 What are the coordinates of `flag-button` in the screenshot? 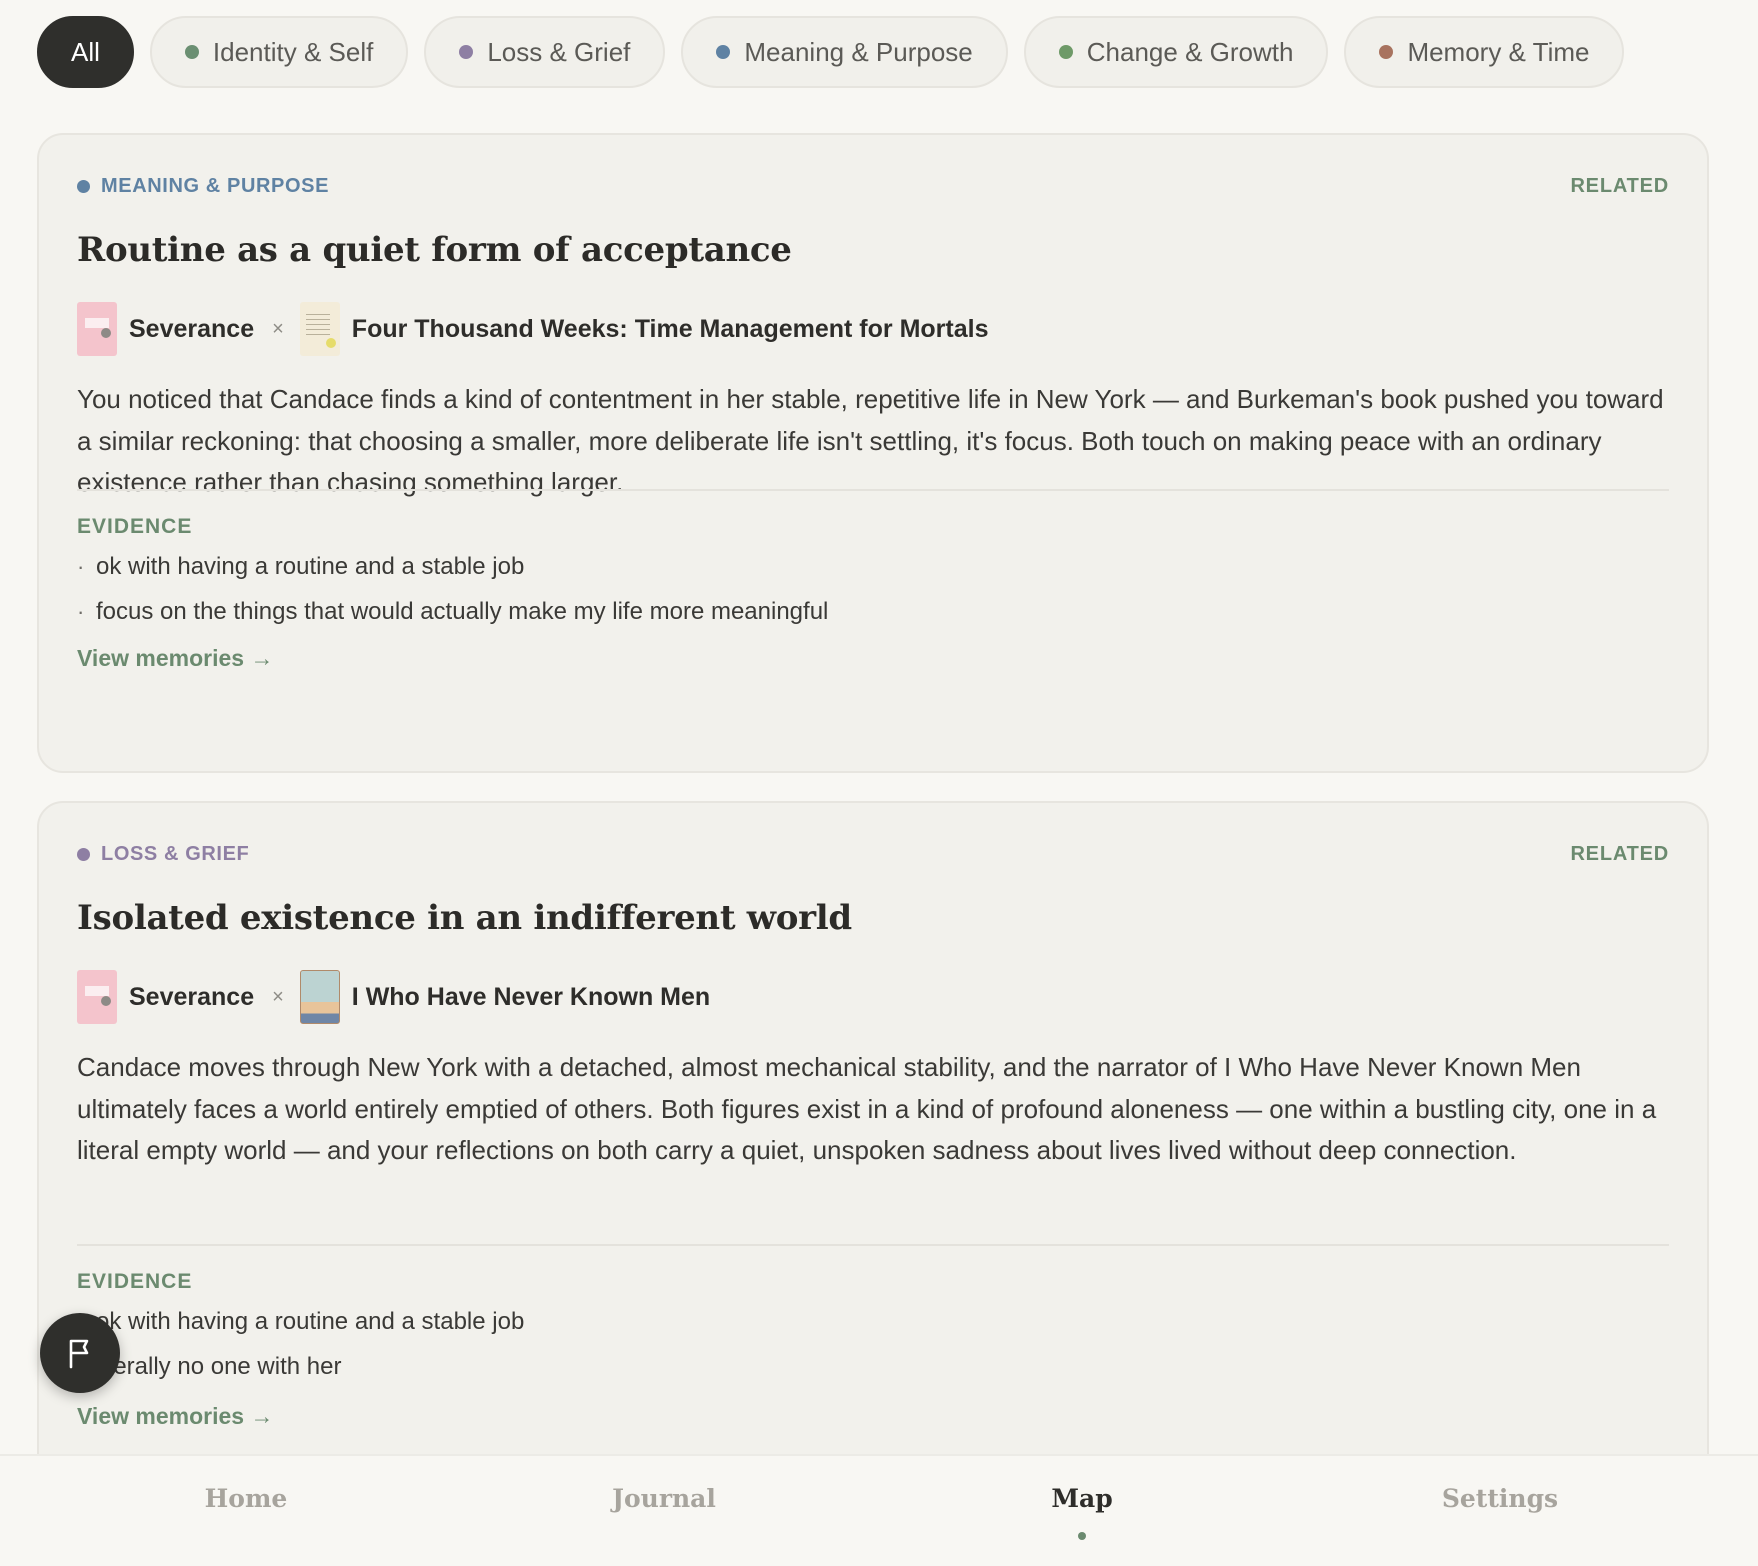 It's located at (80, 1353).